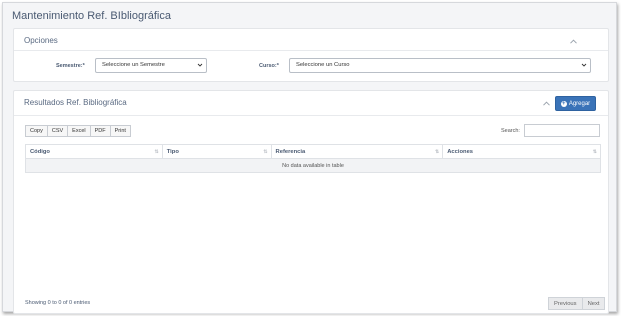 Image resolution: width=621 pixels, height=316 pixels. I want to click on empty-table-message: No data available in table, so click(313, 165).